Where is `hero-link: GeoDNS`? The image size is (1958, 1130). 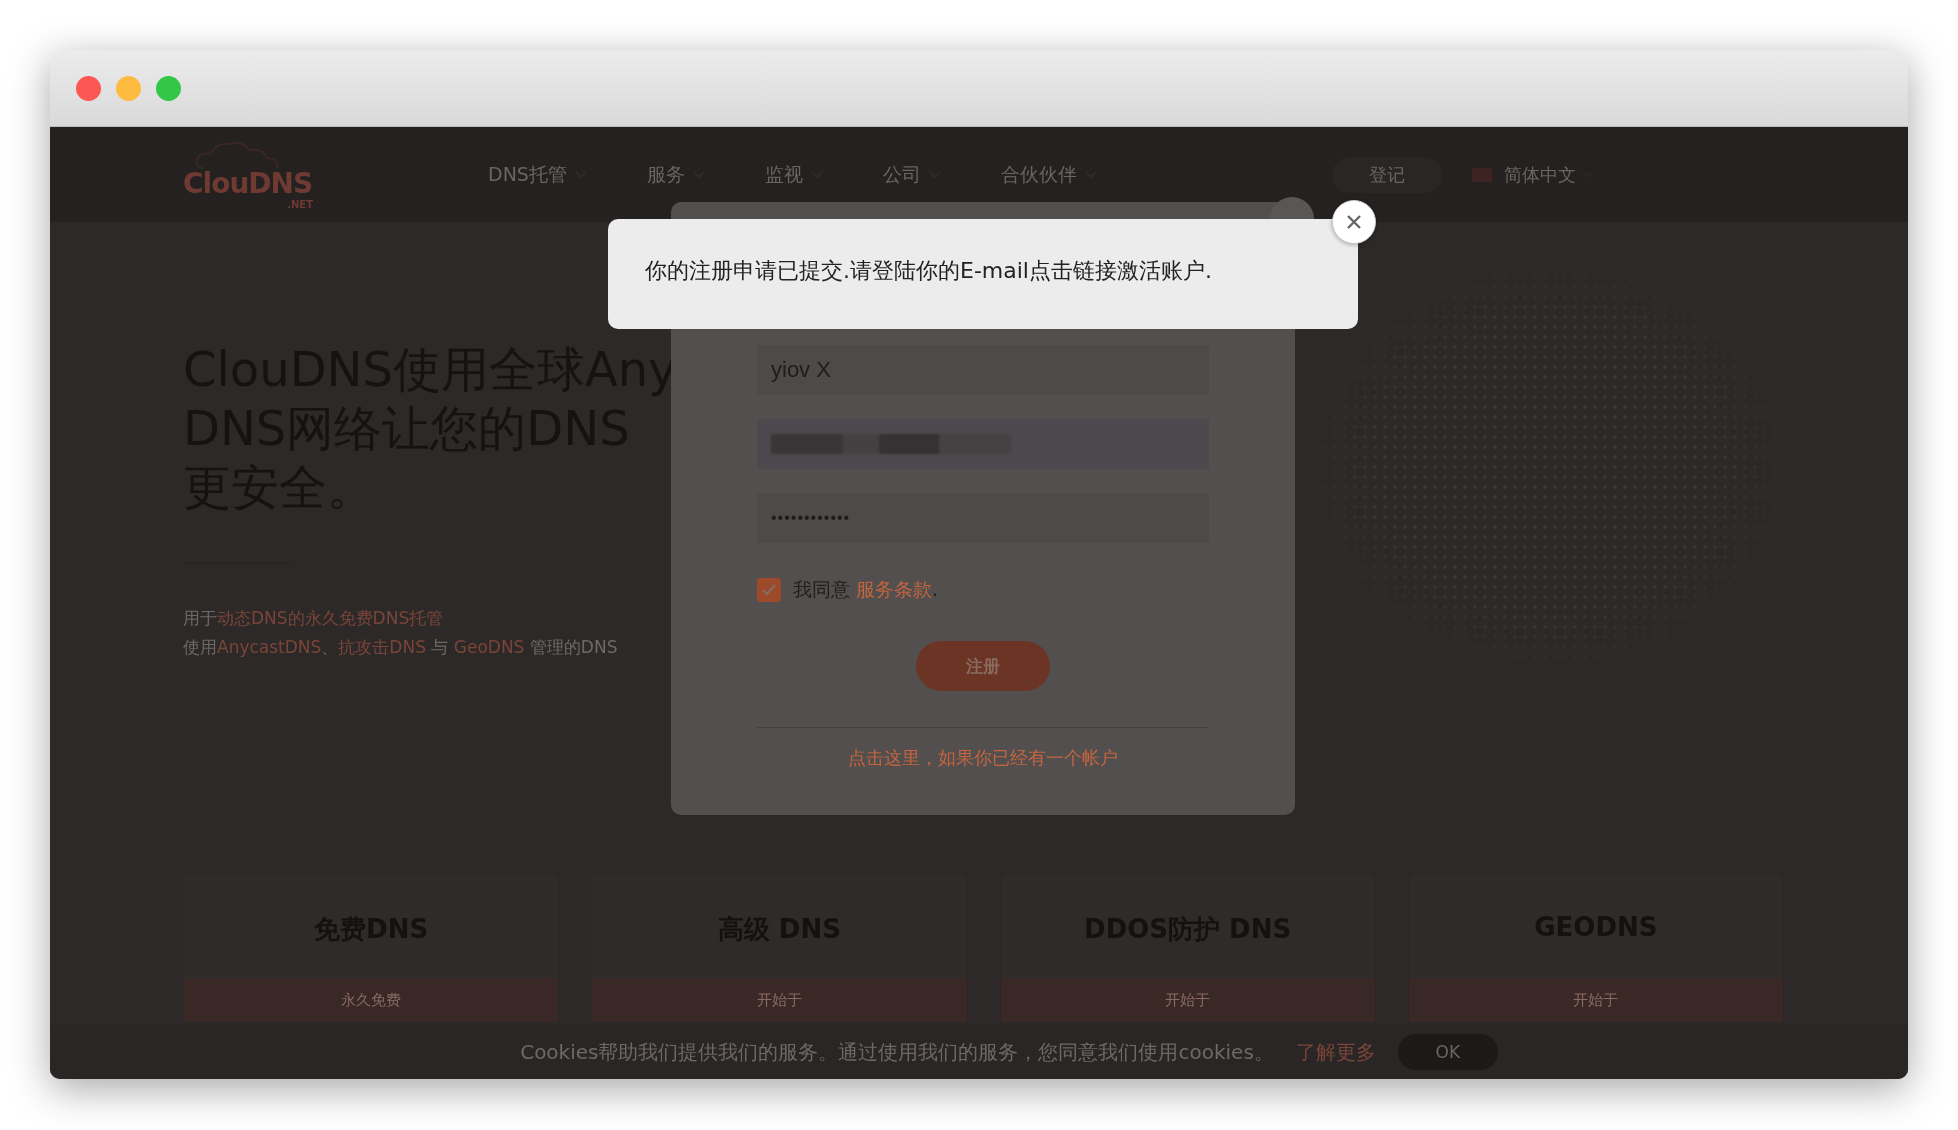
hero-link: GeoDNS is located at coordinates (489, 647).